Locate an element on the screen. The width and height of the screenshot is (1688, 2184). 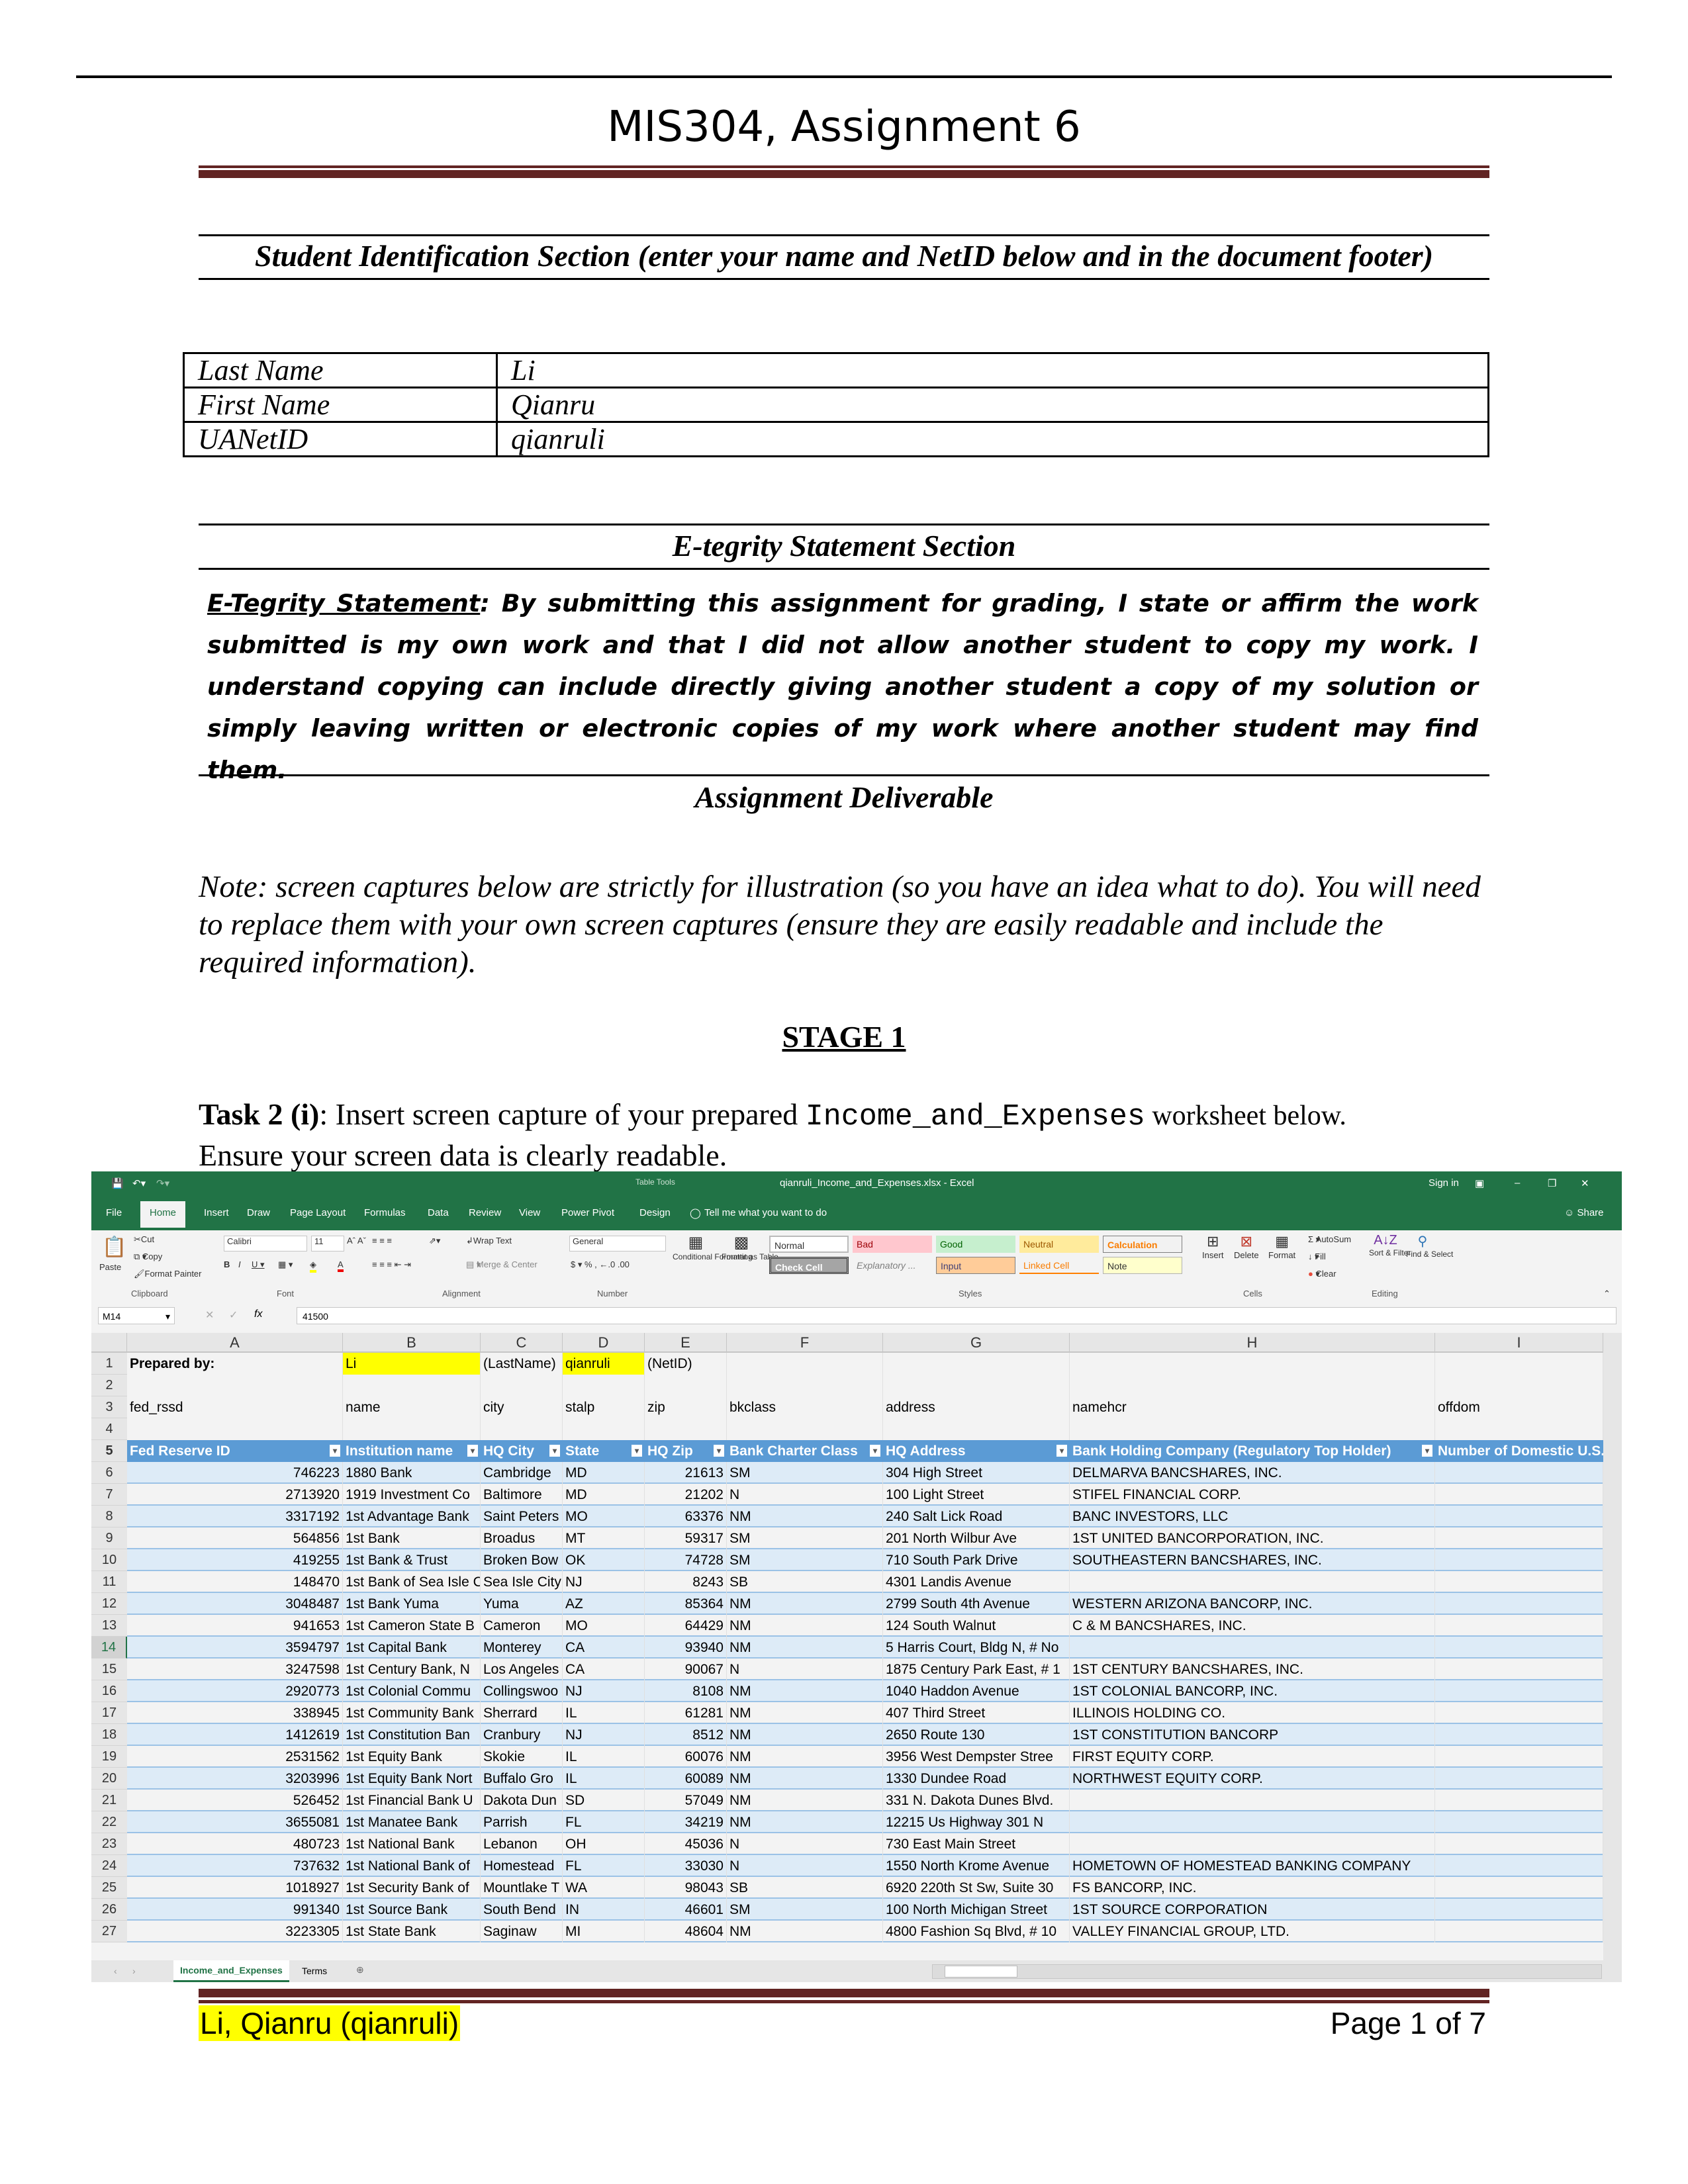
cell: 1330 Dundee Road is located at coordinates (976, 1779).